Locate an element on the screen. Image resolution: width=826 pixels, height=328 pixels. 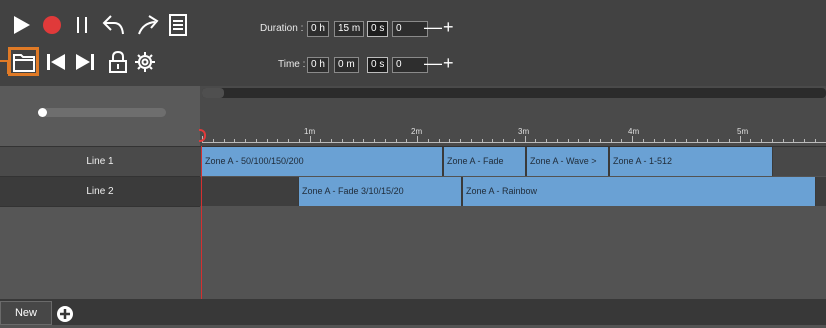
tab-bar is located at coordinates (413, 312).